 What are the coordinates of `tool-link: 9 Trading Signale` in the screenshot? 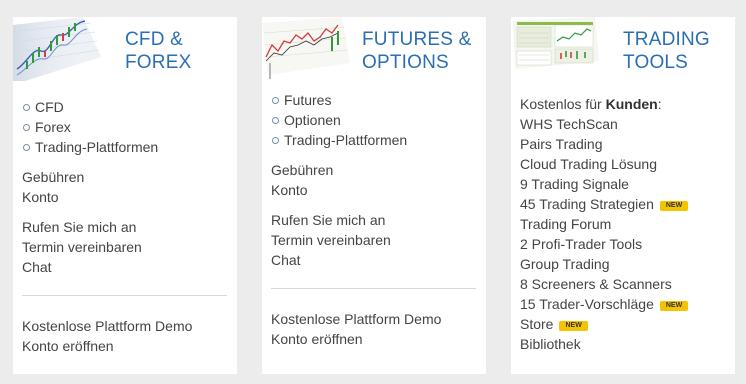 It's located at (624, 184).